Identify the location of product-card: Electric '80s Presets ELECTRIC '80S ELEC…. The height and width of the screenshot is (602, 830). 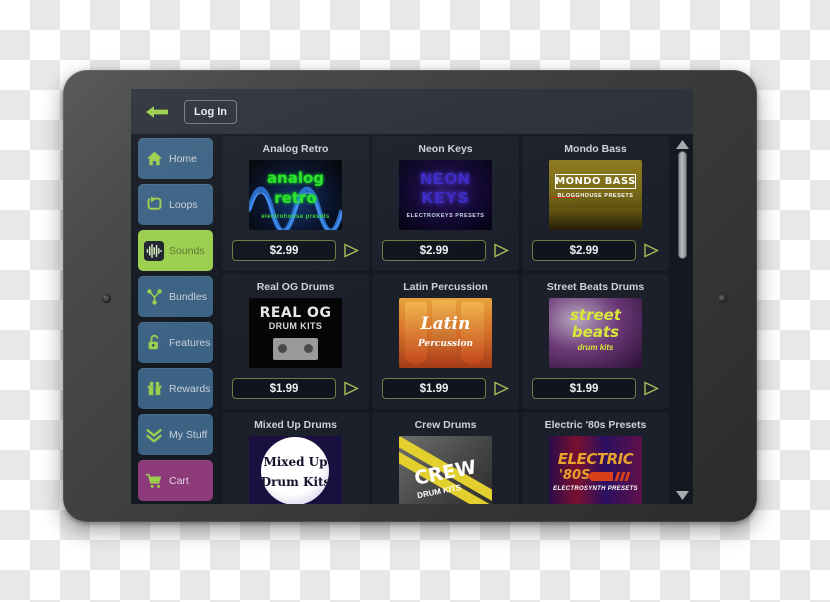
(595, 458).